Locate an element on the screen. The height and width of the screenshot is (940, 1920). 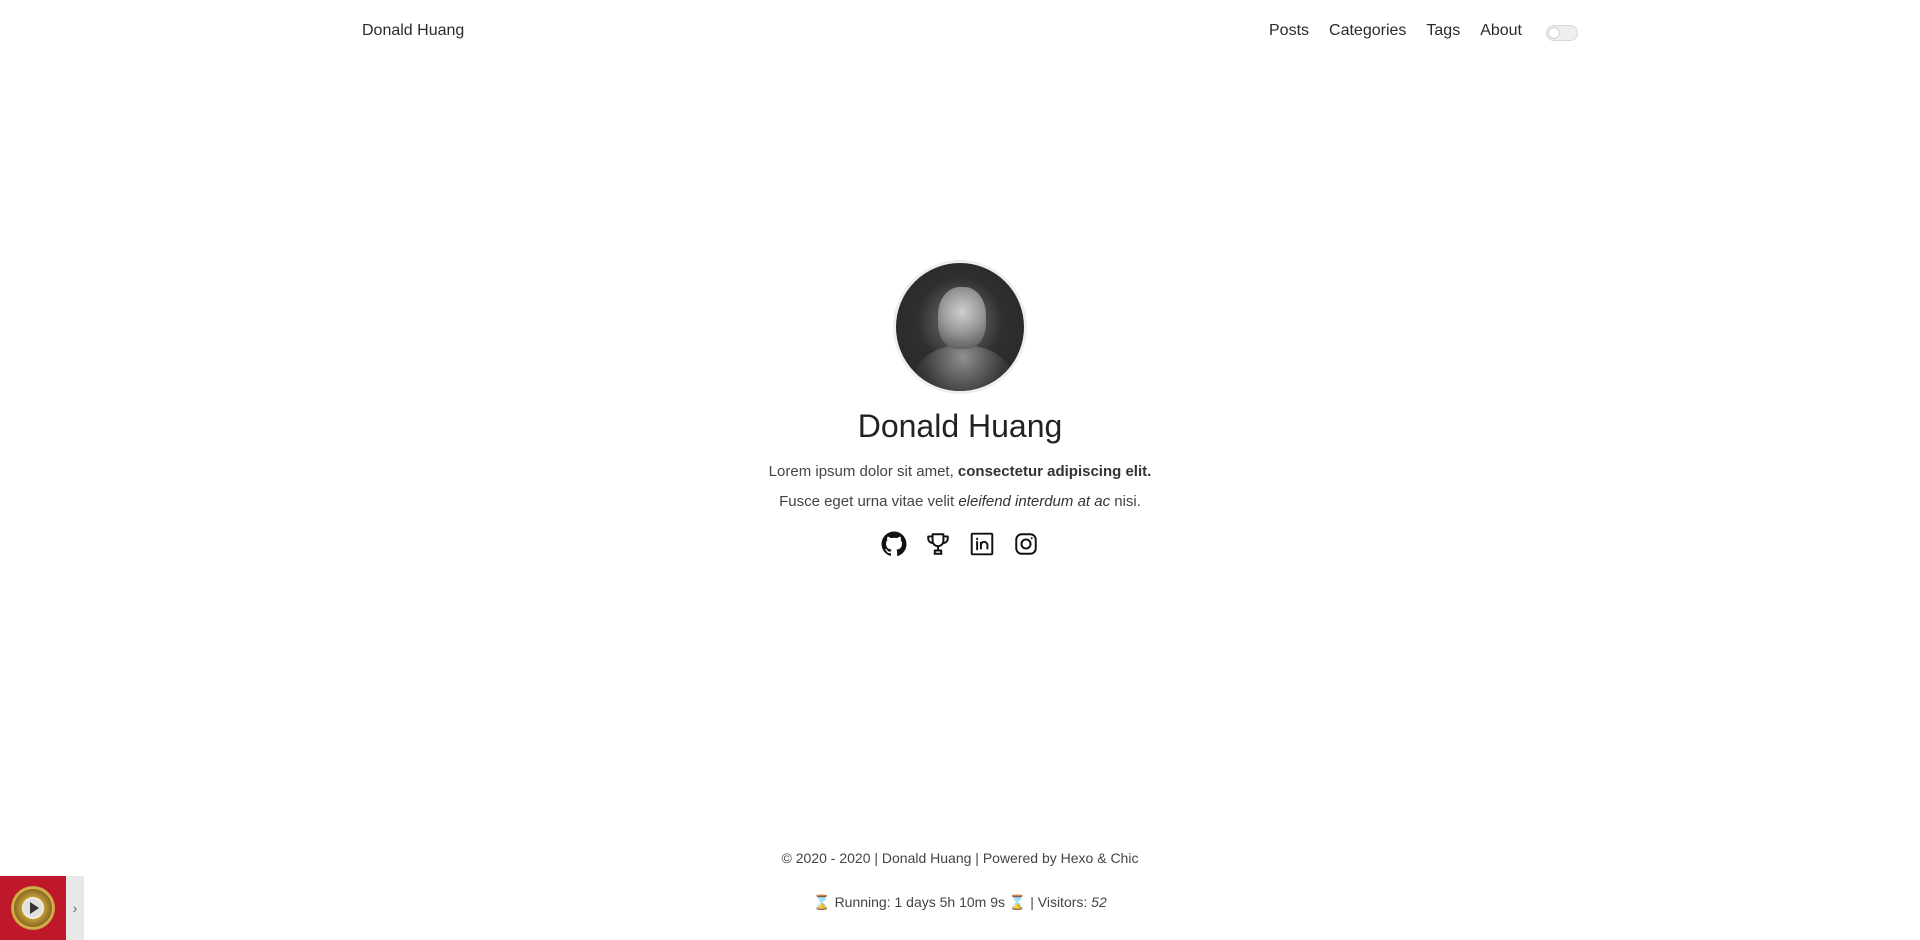
desc-line2-text-start: Fusce eget urna vitae velit is located at coordinates (869, 501).